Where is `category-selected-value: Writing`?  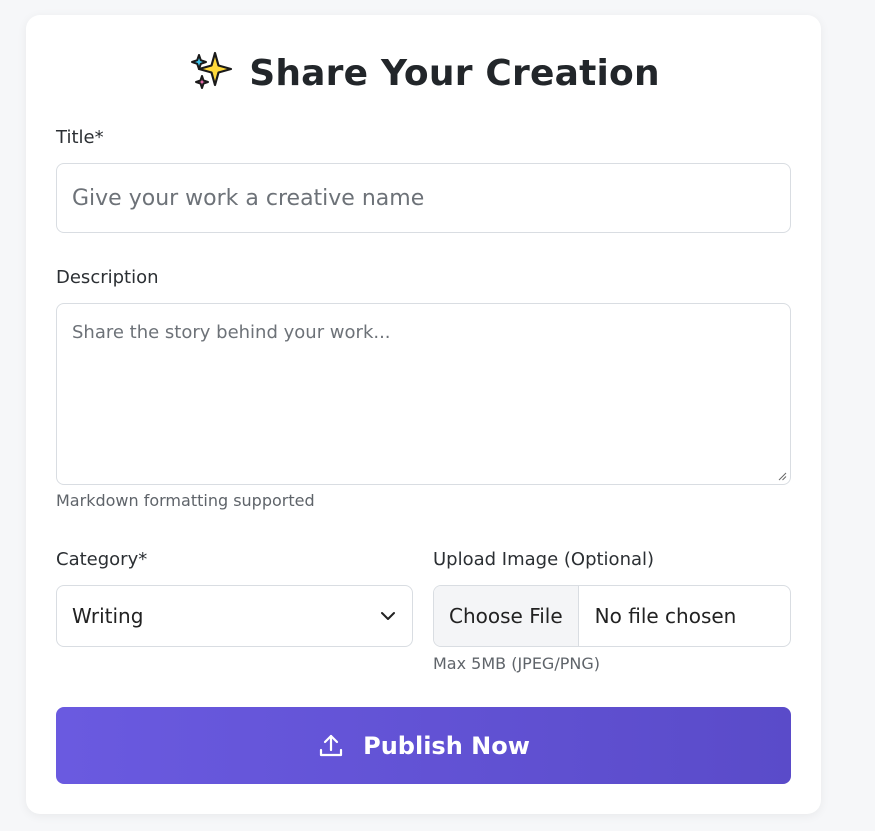 category-selected-value: Writing is located at coordinates (108, 616).